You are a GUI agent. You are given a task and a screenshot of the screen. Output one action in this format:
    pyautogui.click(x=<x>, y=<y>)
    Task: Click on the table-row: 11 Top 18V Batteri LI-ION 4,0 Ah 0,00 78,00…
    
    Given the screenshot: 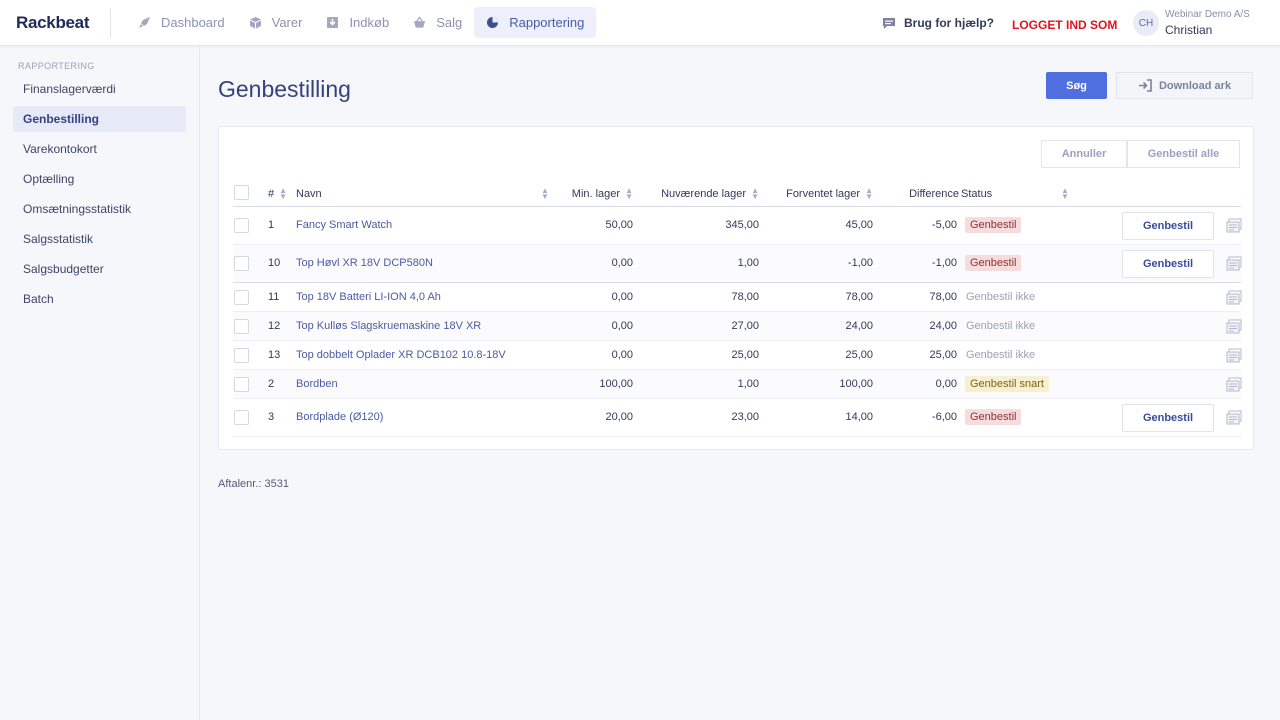 What is the action you would take?
    pyautogui.click(x=737, y=297)
    